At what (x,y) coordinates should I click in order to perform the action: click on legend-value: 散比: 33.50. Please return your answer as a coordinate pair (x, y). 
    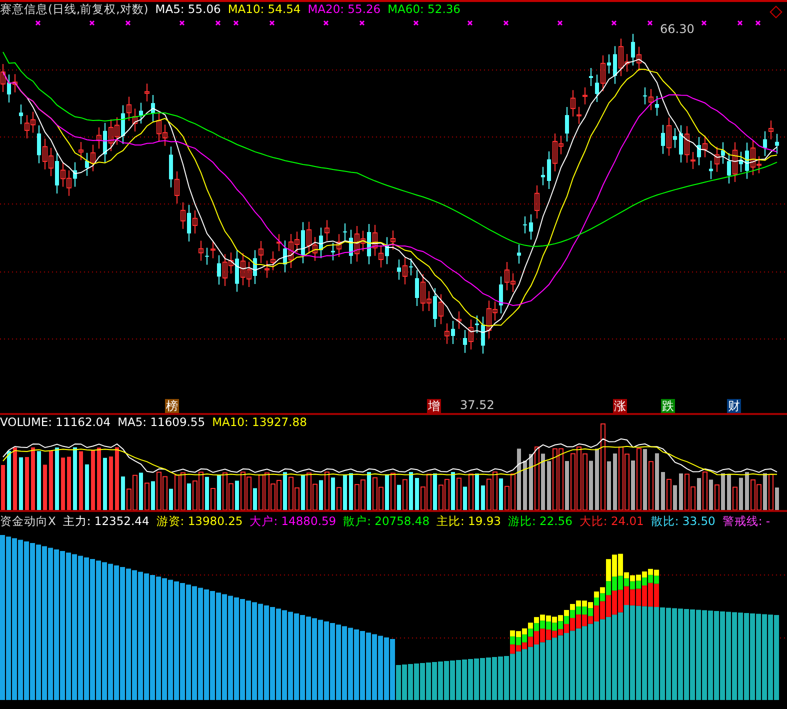
    Looking at the image, I should click on (683, 521).